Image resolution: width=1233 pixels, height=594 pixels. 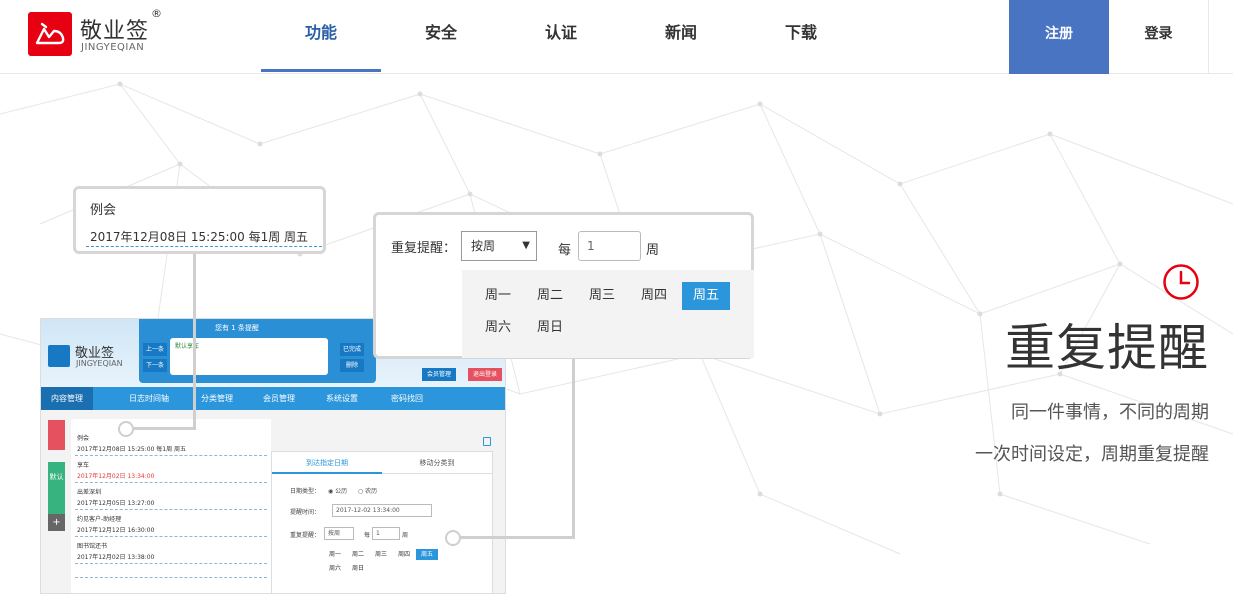 What do you see at coordinates (103, 210) in the screenshot?
I see `event-title: 例会` at bounding box center [103, 210].